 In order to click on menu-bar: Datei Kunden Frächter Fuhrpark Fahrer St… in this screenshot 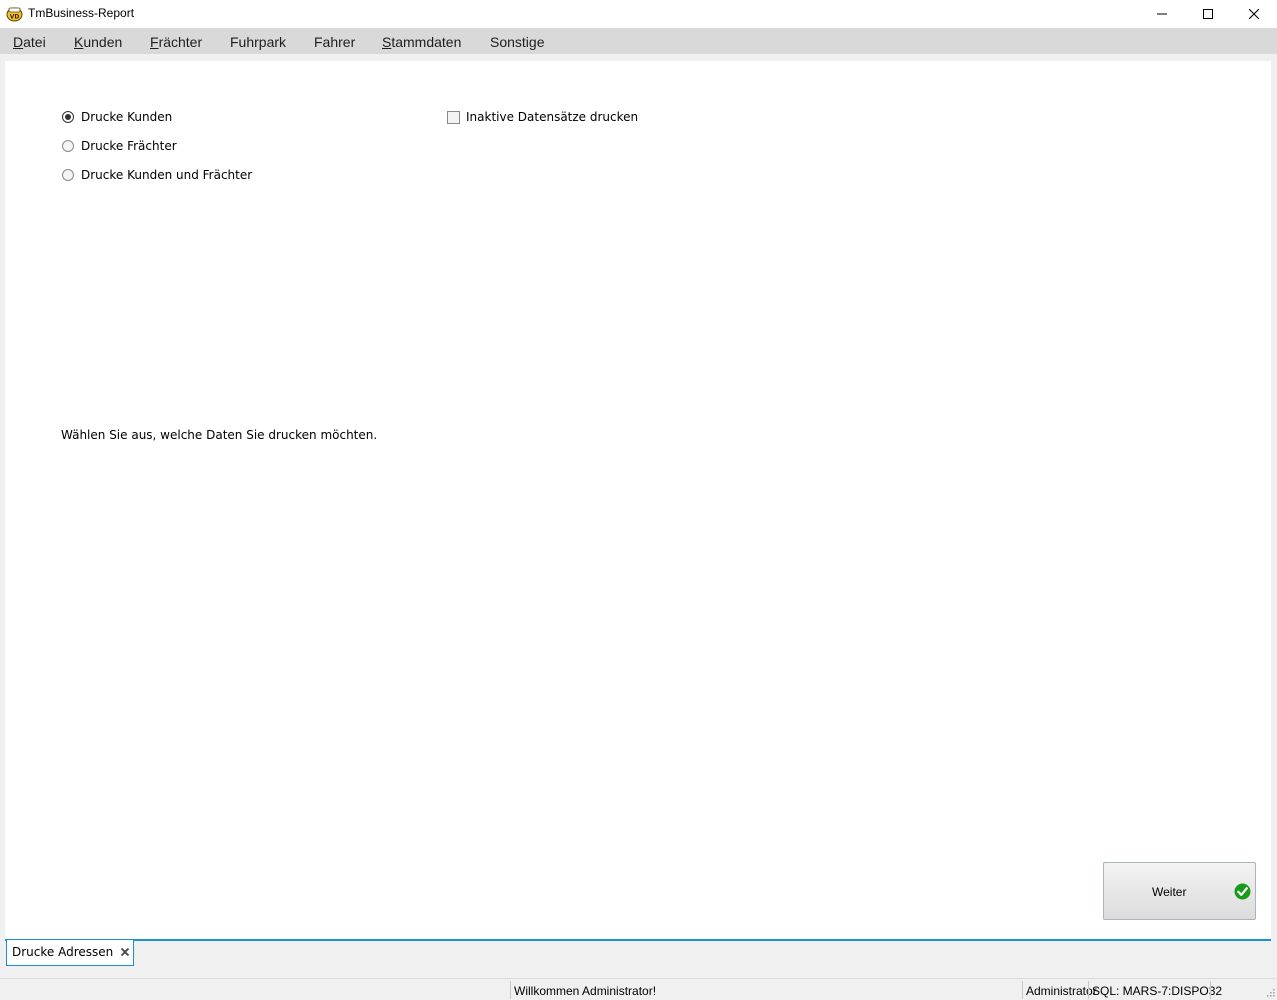, I will do `click(638, 41)`.